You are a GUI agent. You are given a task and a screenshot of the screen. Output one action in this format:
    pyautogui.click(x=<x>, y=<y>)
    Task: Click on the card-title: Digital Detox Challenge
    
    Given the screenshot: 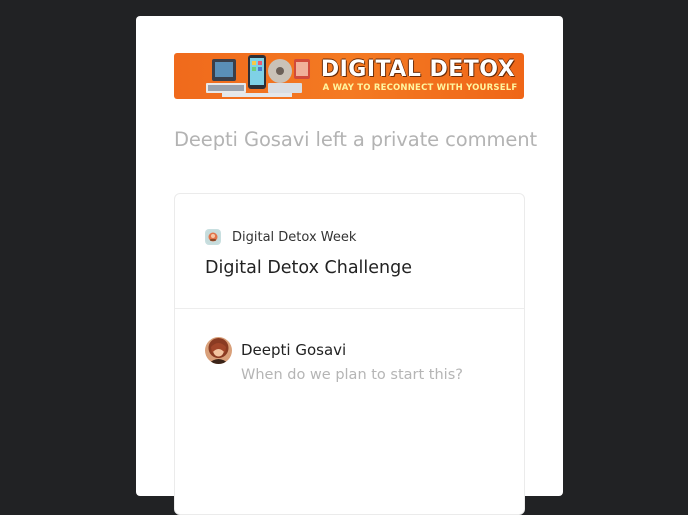 What is the action you would take?
    pyautogui.click(x=308, y=268)
    